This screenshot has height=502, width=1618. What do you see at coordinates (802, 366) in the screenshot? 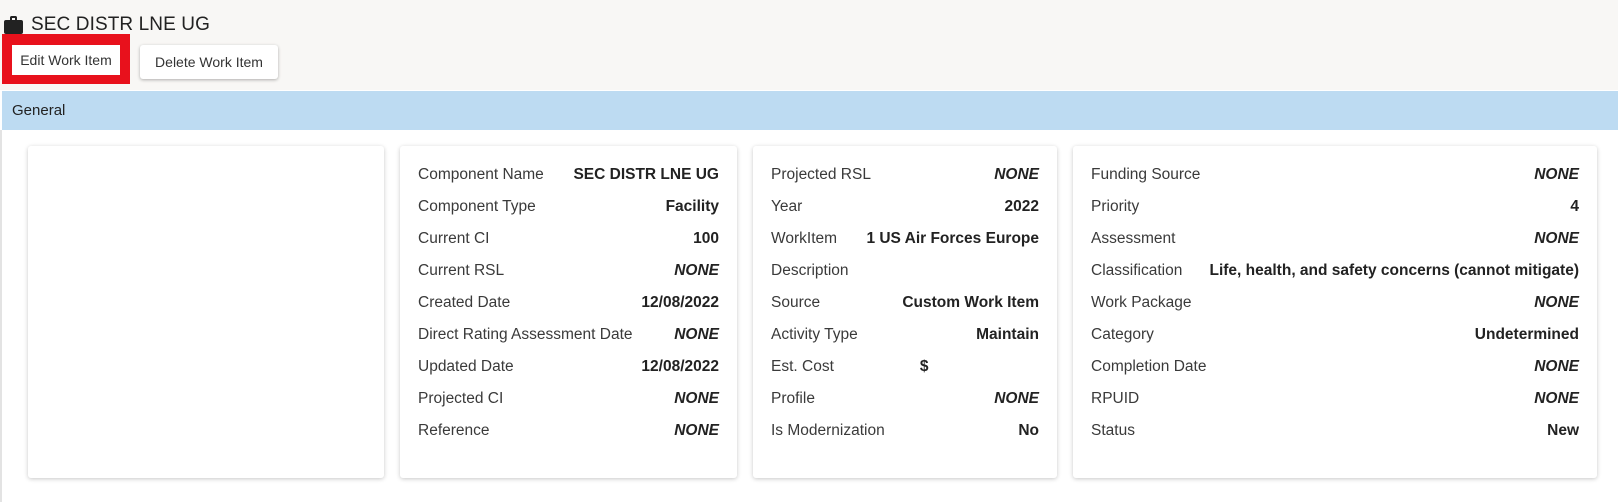
I see `detail-label: Est. Cost` at bounding box center [802, 366].